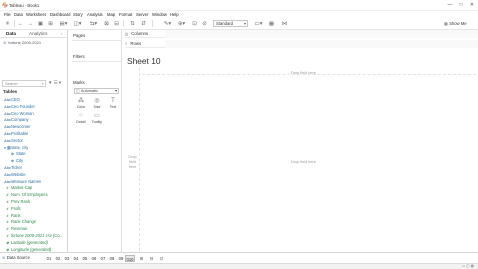 This screenshot has height=269, width=478. What do you see at coordinates (7, 201) in the screenshot?
I see `measure-type-icon: #` at bounding box center [7, 201].